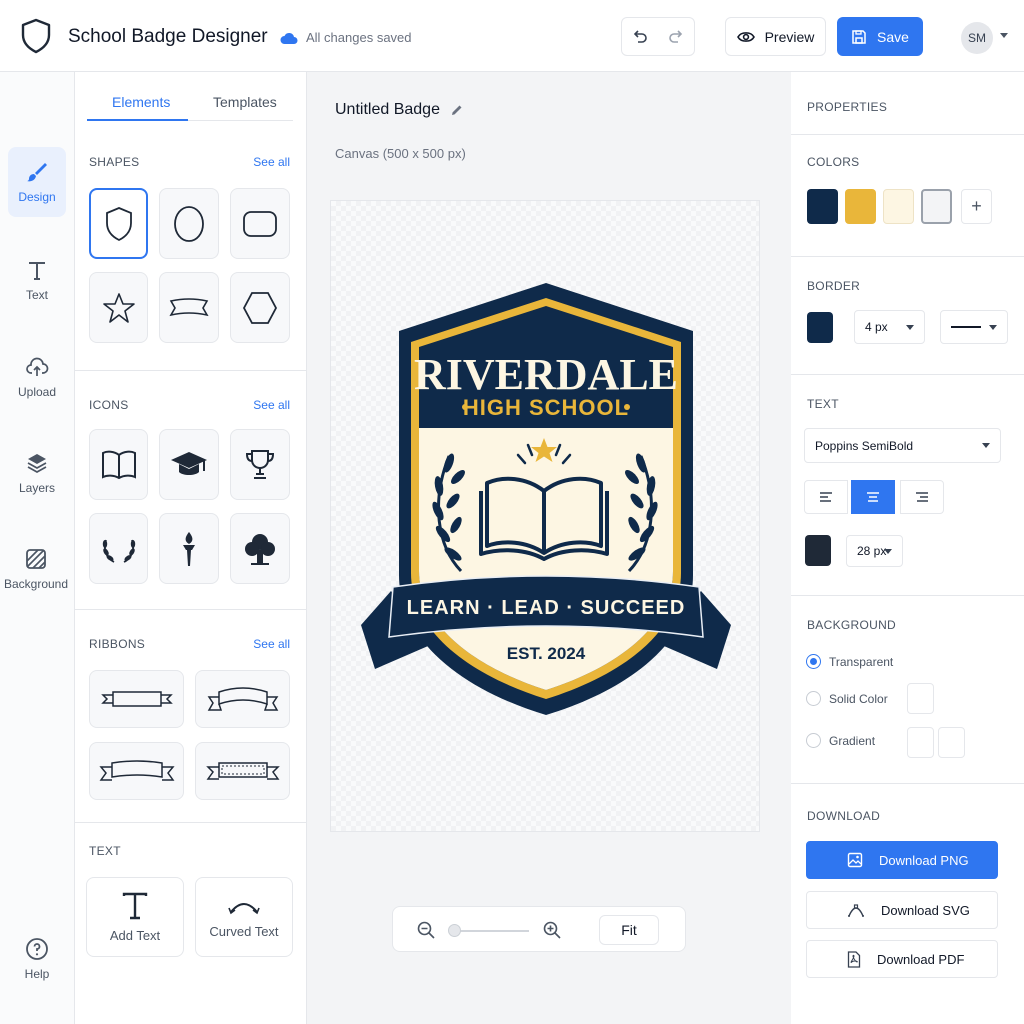  What do you see at coordinates (826, 497) in the screenshot?
I see `align-left-button` at bounding box center [826, 497].